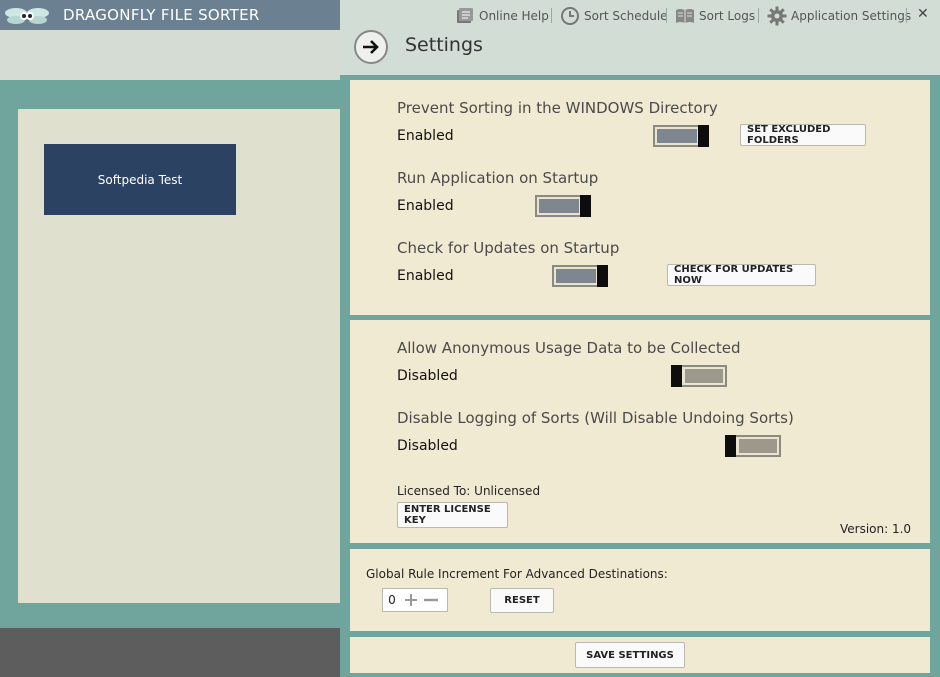 The height and width of the screenshot is (677, 940). Describe the element at coordinates (563, 206) in the screenshot. I see `run-on-startup-toggle` at that location.